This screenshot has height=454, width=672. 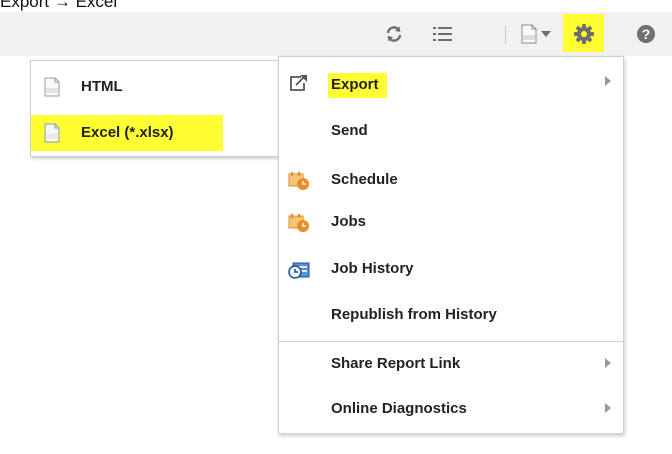 What do you see at coordinates (396, 363) in the screenshot?
I see `menu-item-label: Share Report Link` at bounding box center [396, 363].